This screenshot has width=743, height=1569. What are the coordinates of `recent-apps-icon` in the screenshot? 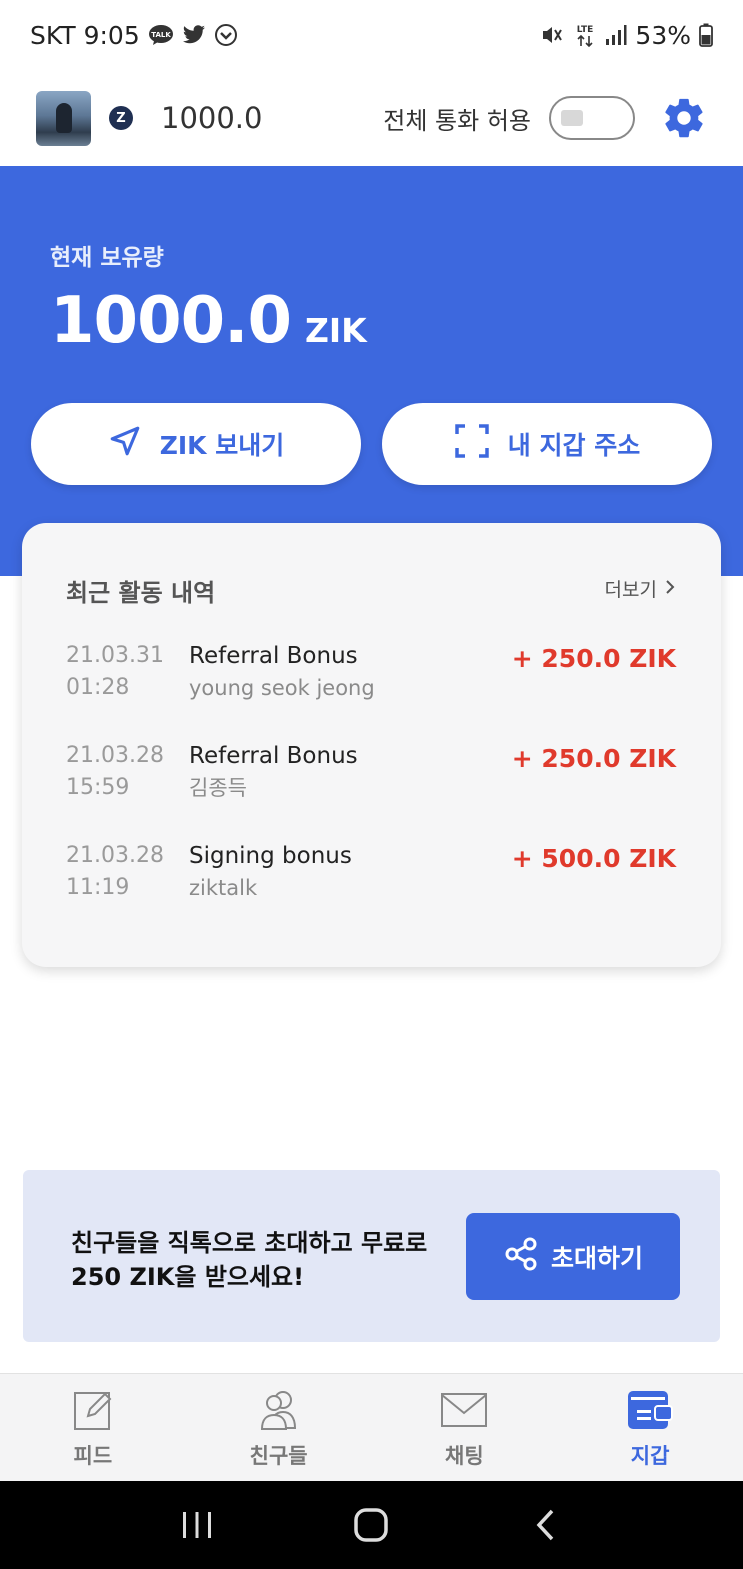 It's located at (197, 1525).